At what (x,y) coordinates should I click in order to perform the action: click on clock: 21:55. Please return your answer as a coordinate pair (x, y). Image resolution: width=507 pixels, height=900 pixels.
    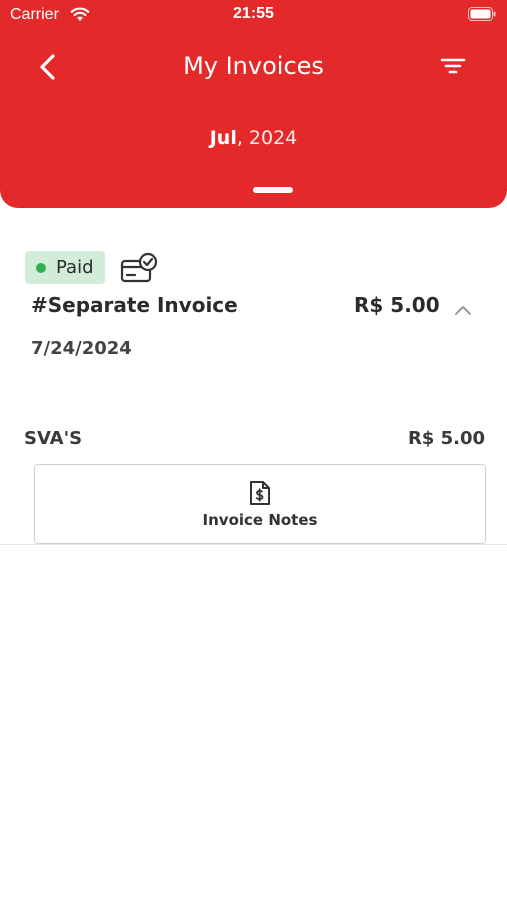
    Looking at the image, I should click on (253, 13).